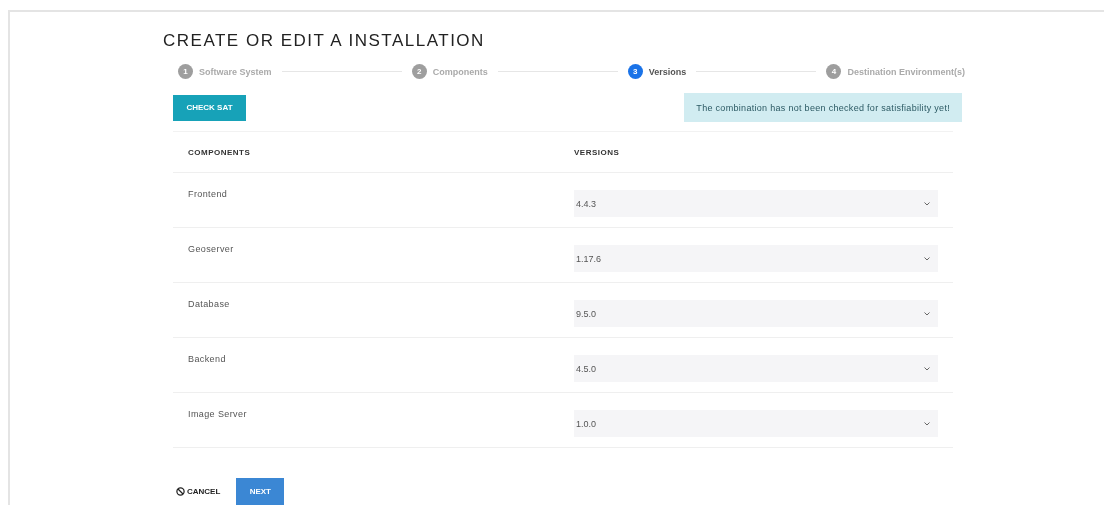 The height and width of the screenshot is (507, 1104). I want to click on step-label: Components, so click(460, 71).